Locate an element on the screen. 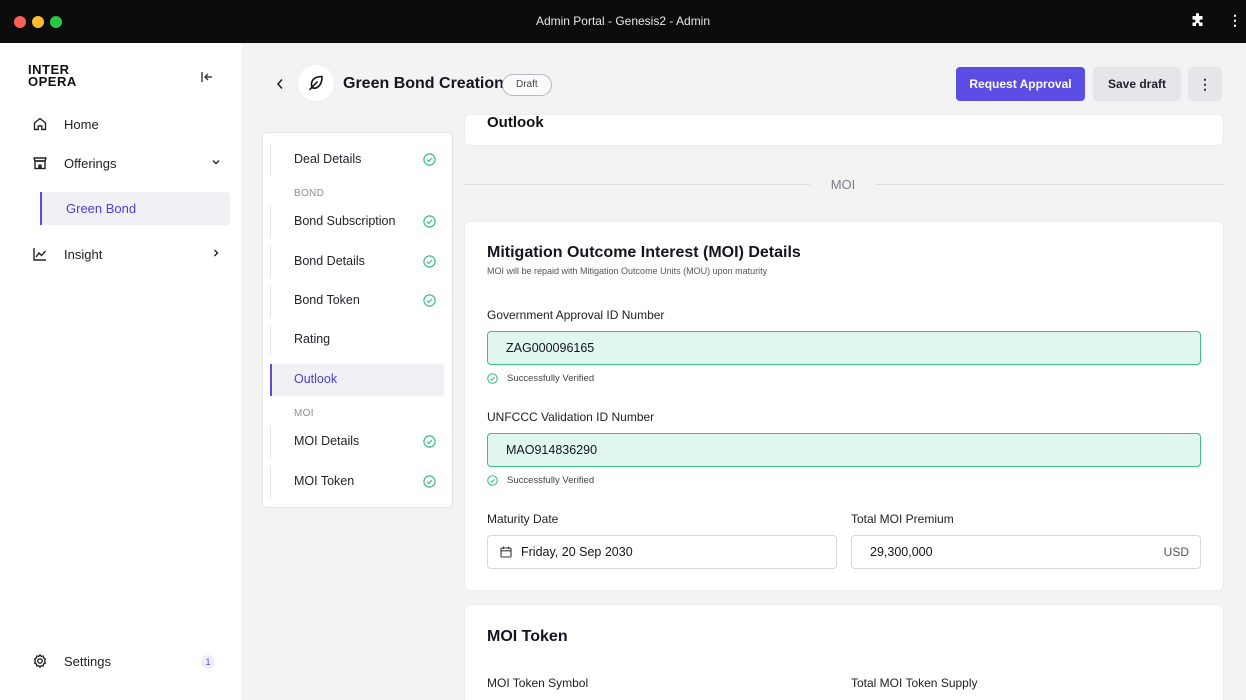 The width and height of the screenshot is (1246, 700). card-title: MOI Token is located at coordinates (527, 636).